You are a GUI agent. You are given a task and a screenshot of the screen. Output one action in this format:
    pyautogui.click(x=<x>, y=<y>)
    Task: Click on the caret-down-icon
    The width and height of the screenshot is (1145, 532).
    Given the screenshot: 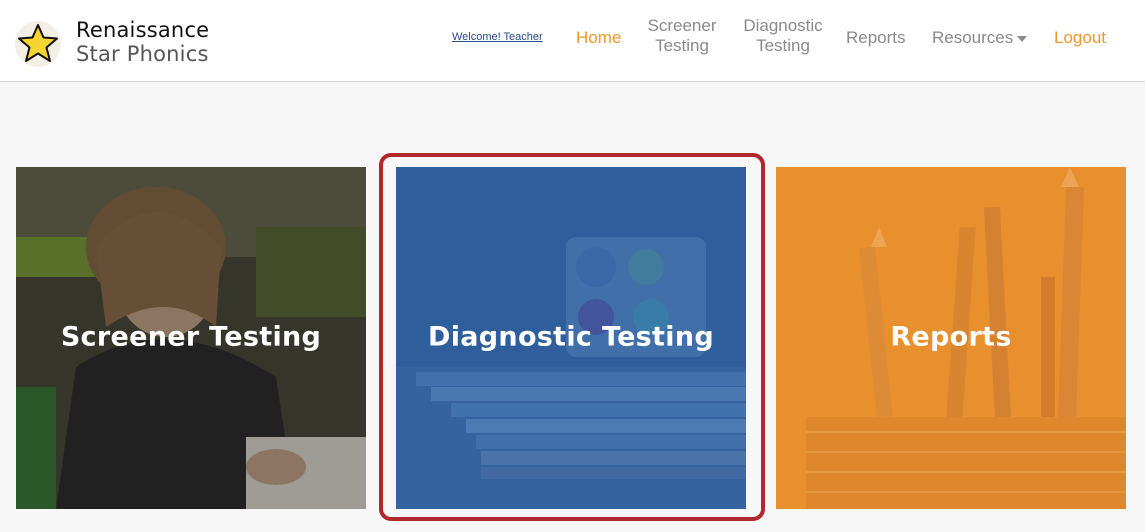 What is the action you would take?
    pyautogui.click(x=1022, y=38)
    